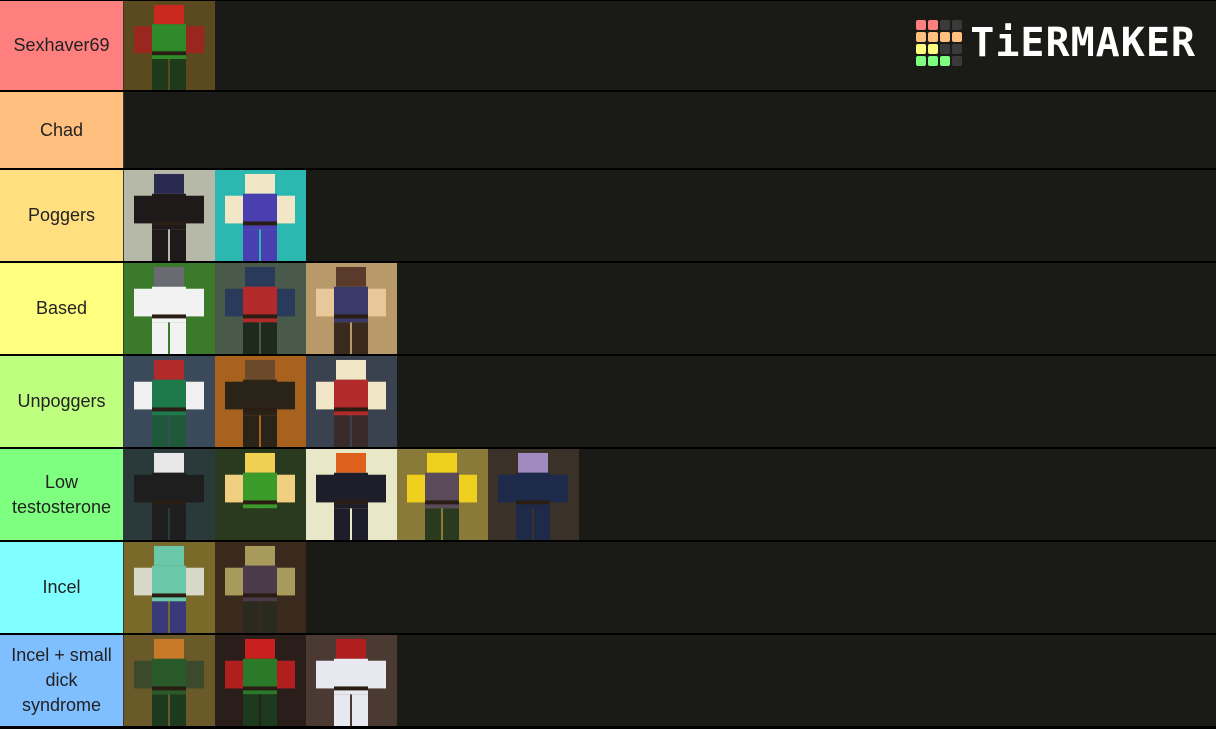 The width and height of the screenshot is (1216, 729). What do you see at coordinates (62, 45) in the screenshot?
I see `tier-label: Sexhaver69` at bounding box center [62, 45].